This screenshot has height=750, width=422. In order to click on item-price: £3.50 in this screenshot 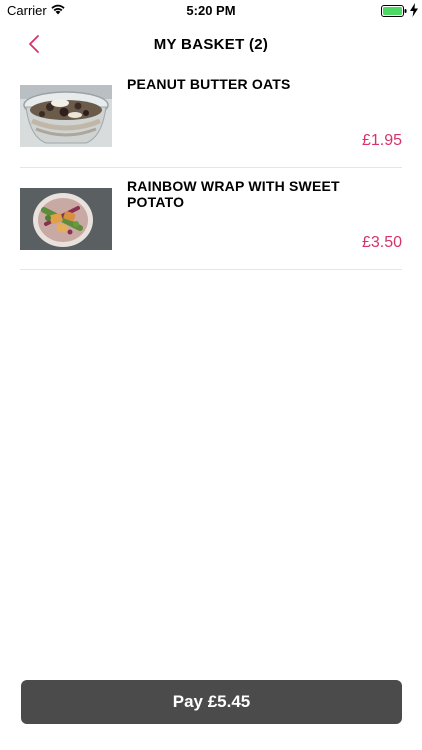, I will do `click(381, 242)`.